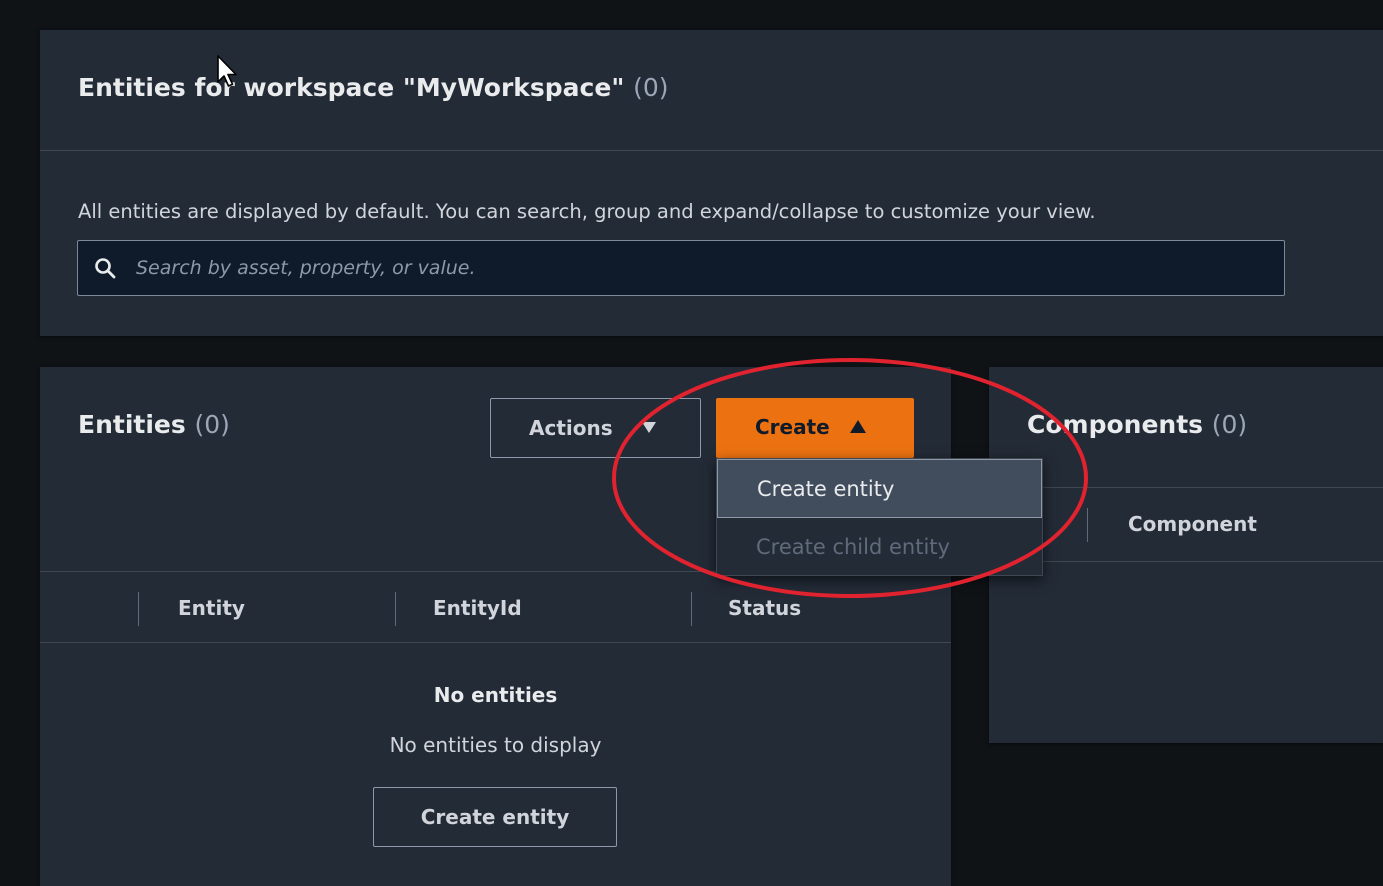 Image resolution: width=1383 pixels, height=886 pixels. I want to click on create-button: Create, so click(815, 428).